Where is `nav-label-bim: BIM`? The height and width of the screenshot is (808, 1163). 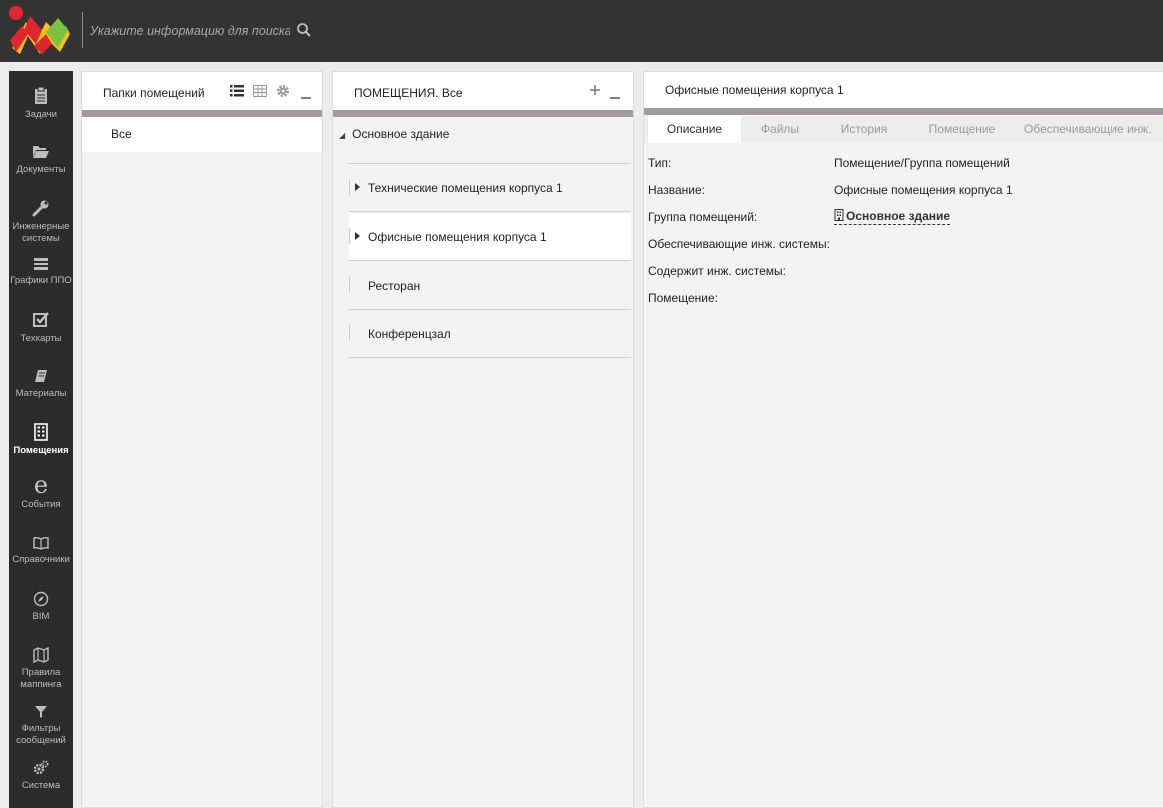
nav-label-bim: BIM is located at coordinates (41, 616).